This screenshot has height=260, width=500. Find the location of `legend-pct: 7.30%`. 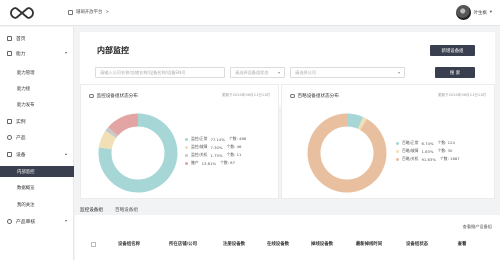

legend-pct: 7.30% is located at coordinates (216, 147).